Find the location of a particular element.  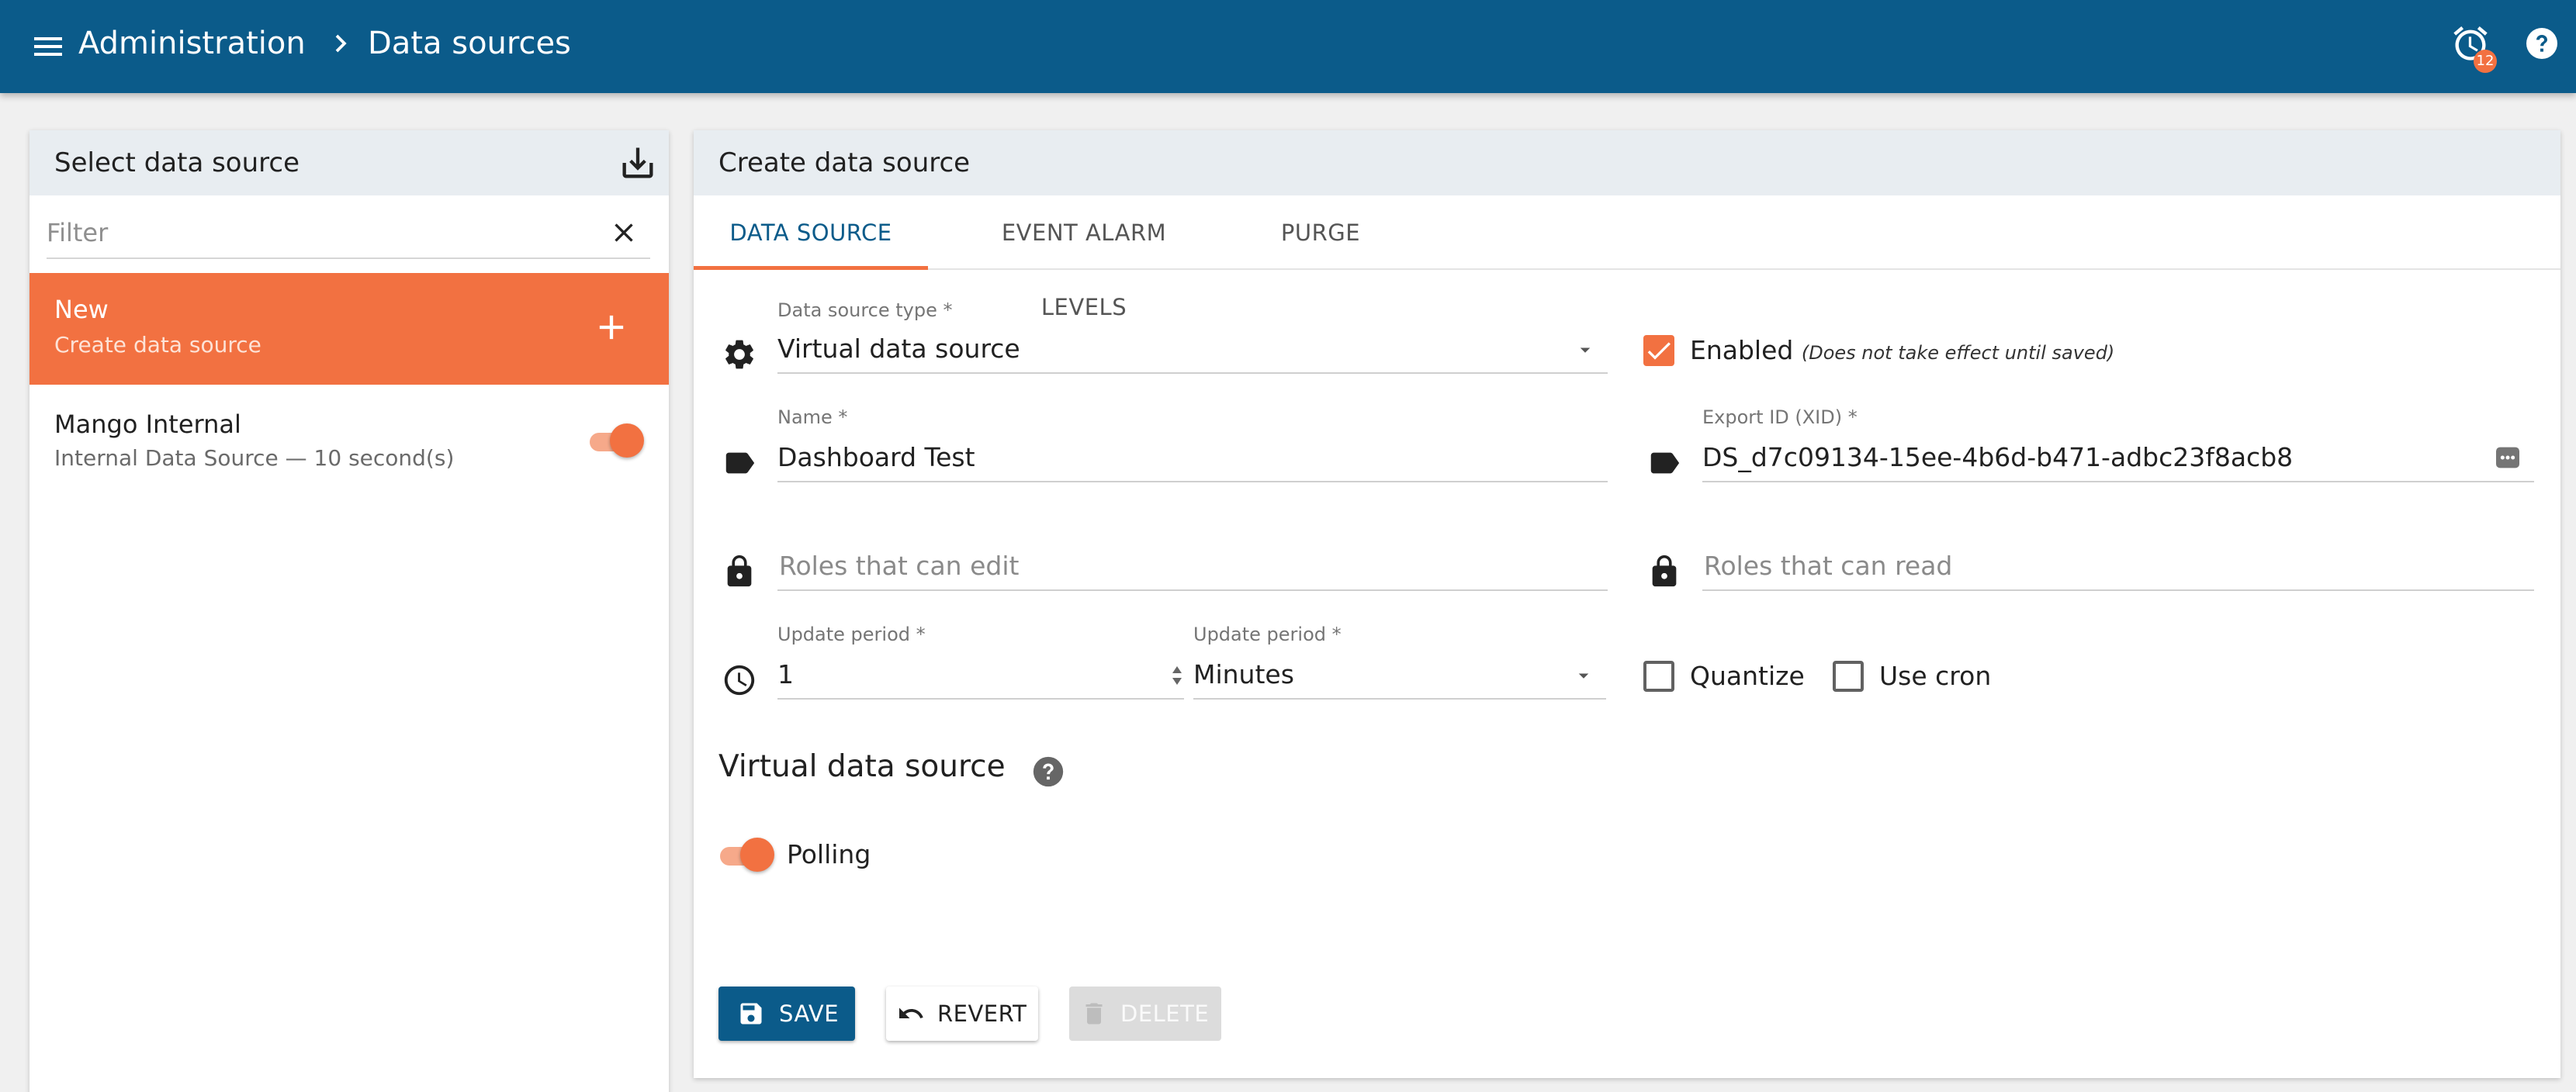

alarm-clock-icon: 12 is located at coordinates (2473, 48).